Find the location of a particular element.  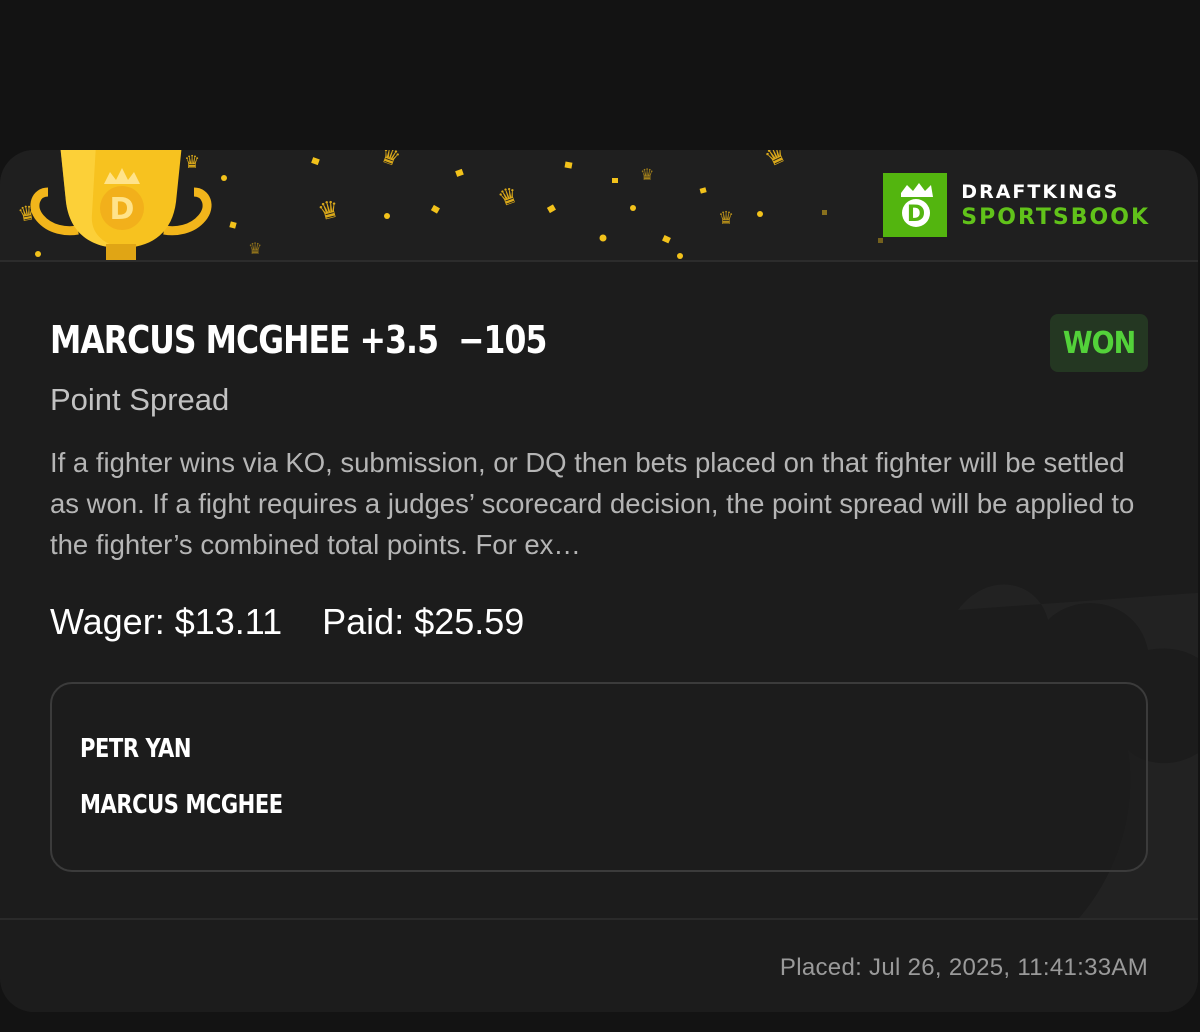

fighter-name: MARCUS MCGHEE is located at coordinates (181, 805).